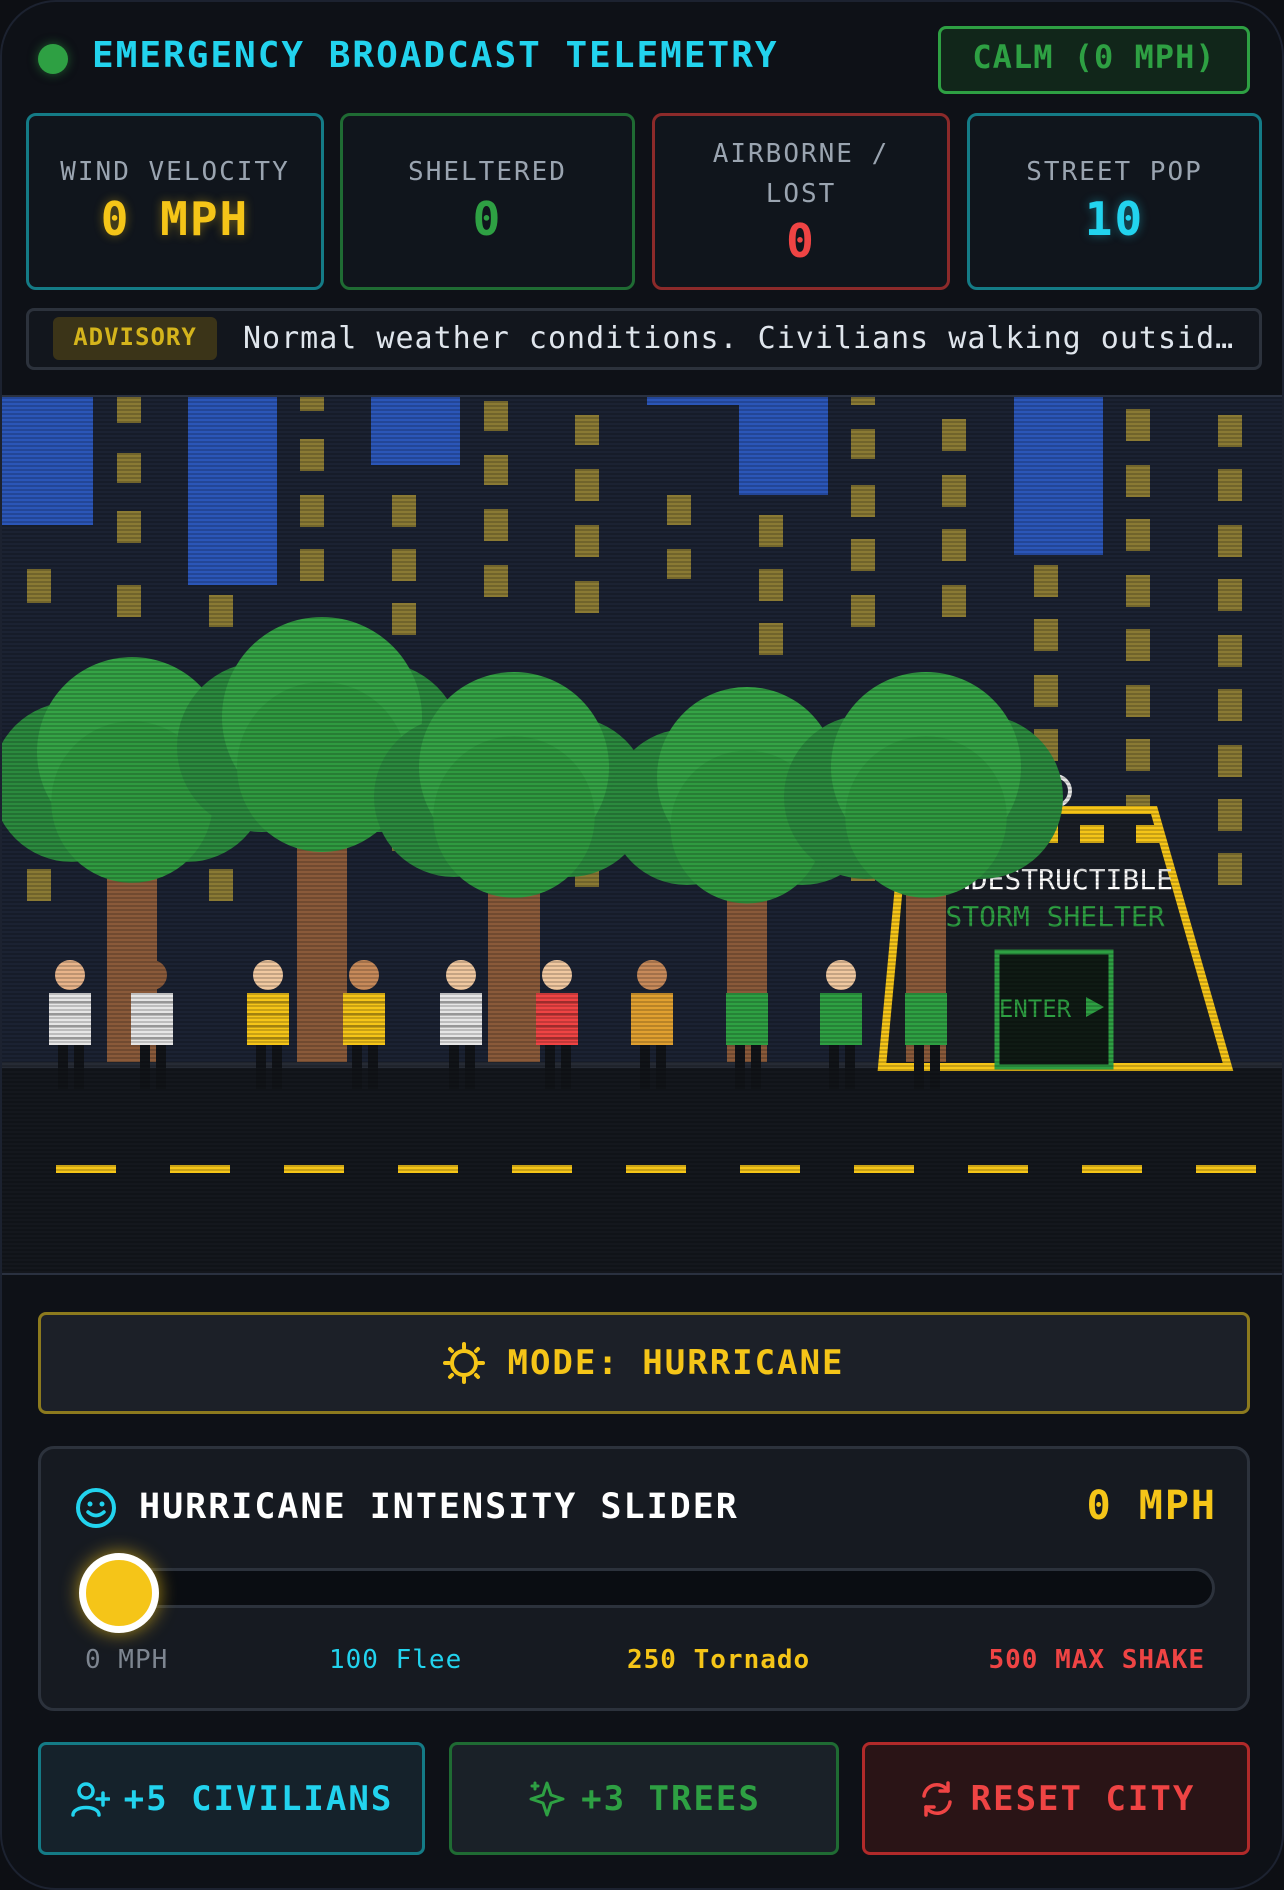 This screenshot has width=1284, height=1890. Describe the element at coordinates (648, 1588) in the screenshot. I see `slider-track` at that location.